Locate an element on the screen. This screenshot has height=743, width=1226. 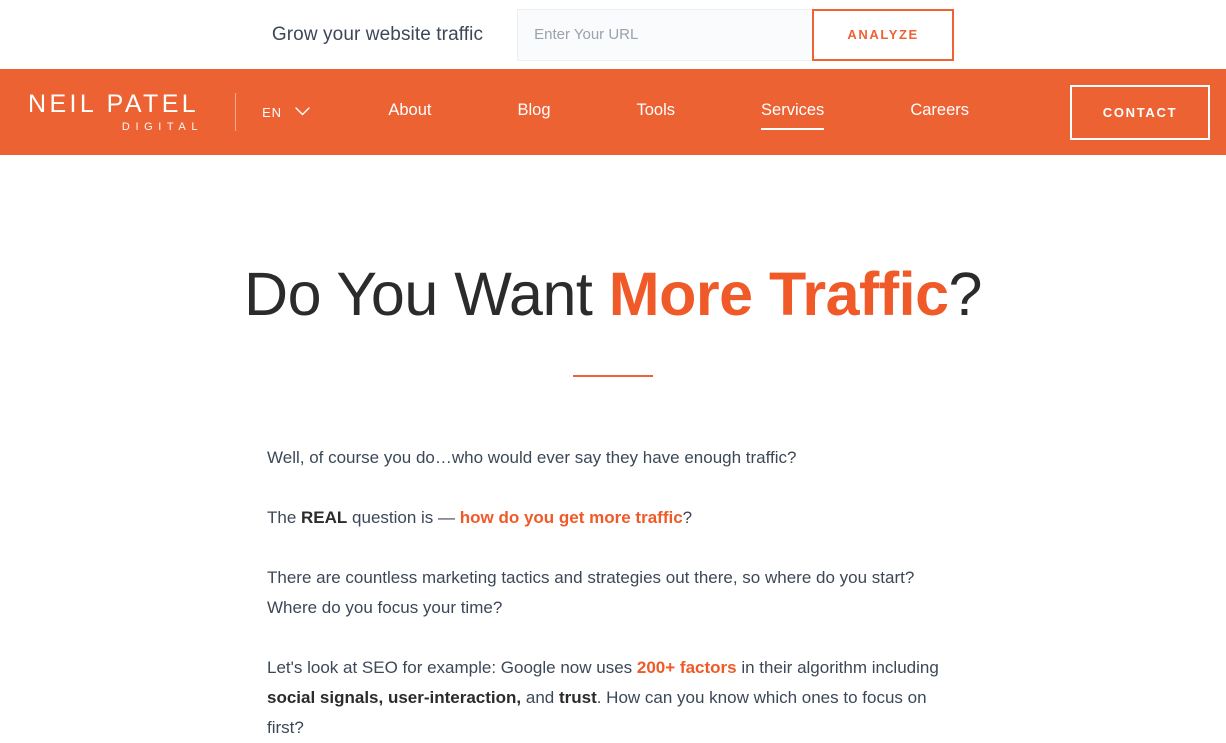
nav-item-about: About is located at coordinates (409, 112).